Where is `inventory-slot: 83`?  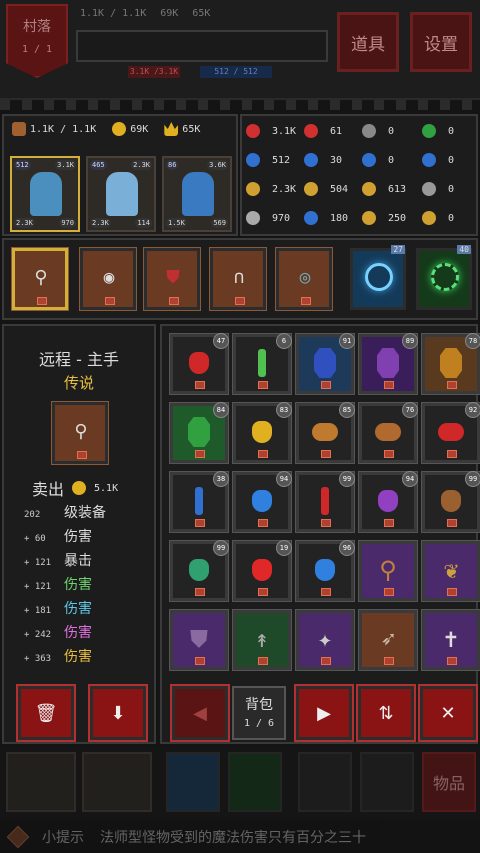
inventory-slot: 83 is located at coordinates (262, 433).